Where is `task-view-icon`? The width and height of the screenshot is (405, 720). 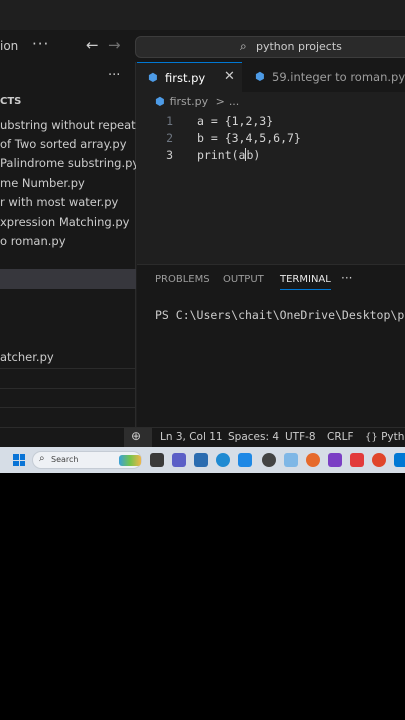 task-view-icon is located at coordinates (157, 460).